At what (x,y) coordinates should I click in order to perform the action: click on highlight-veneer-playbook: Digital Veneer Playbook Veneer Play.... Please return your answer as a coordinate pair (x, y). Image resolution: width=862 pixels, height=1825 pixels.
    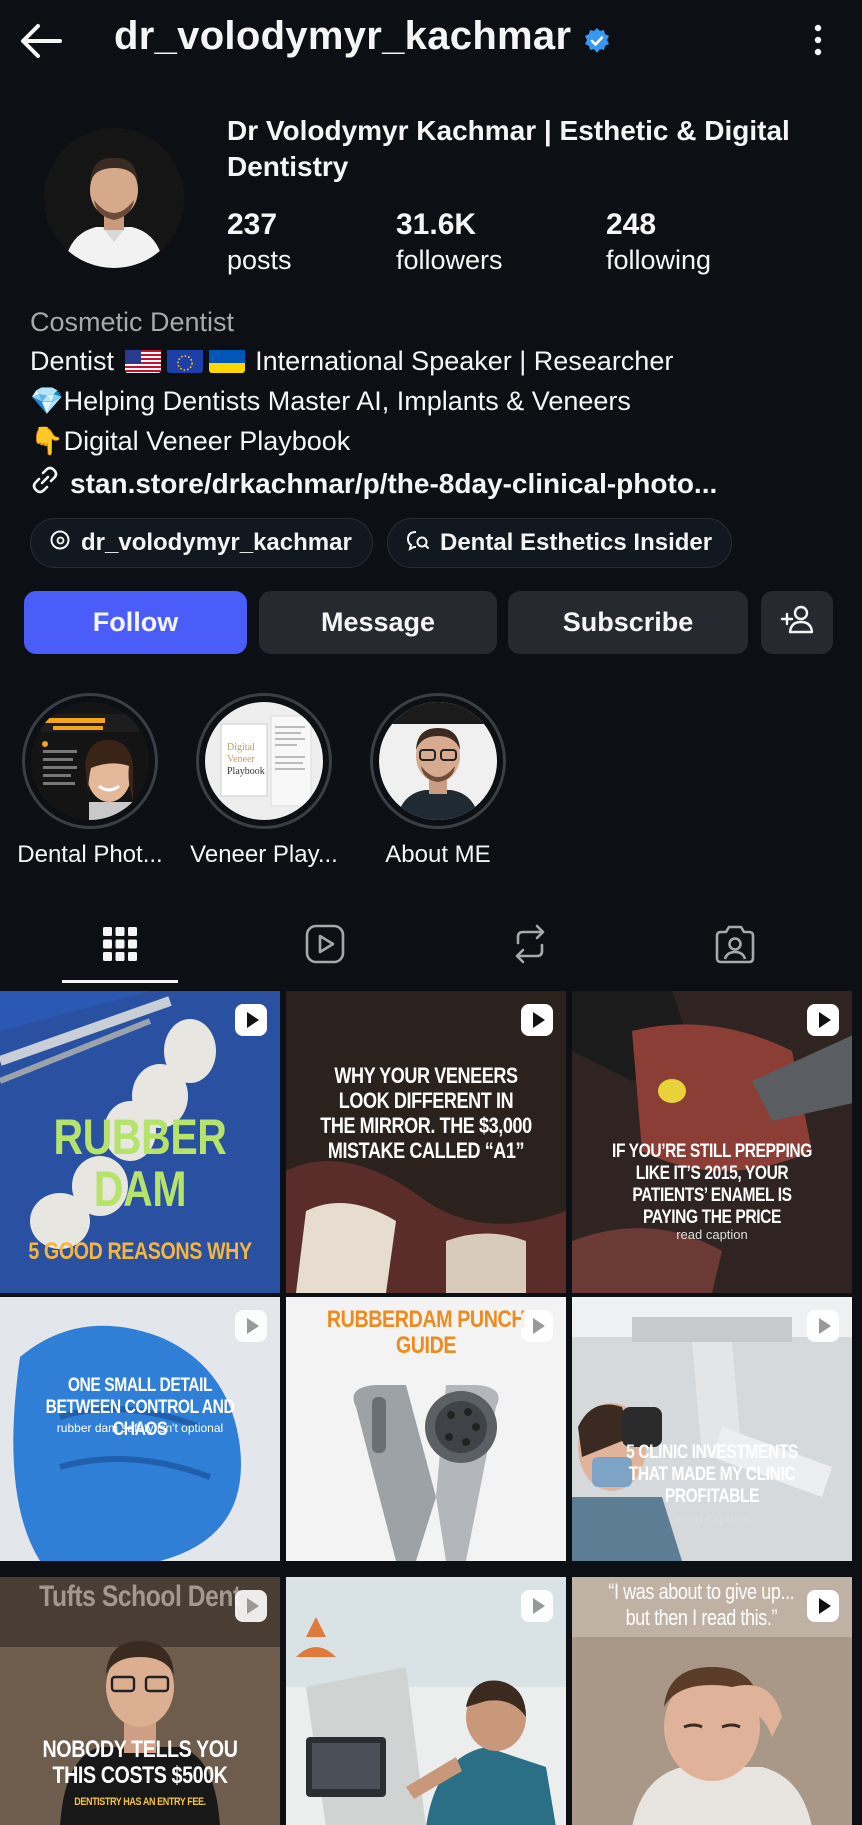
    Looking at the image, I should click on (264, 780).